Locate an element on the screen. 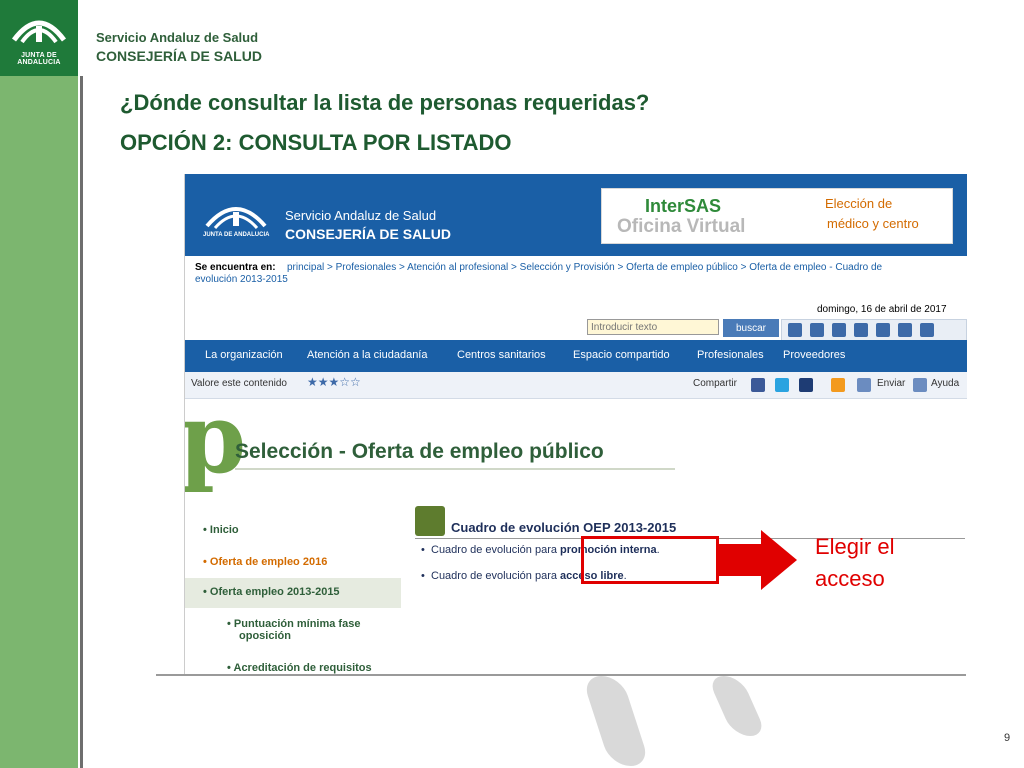 The height and width of the screenshot is (768, 1024). nav-centros-sanitarios: Centros sanitarios is located at coordinates (501, 355).